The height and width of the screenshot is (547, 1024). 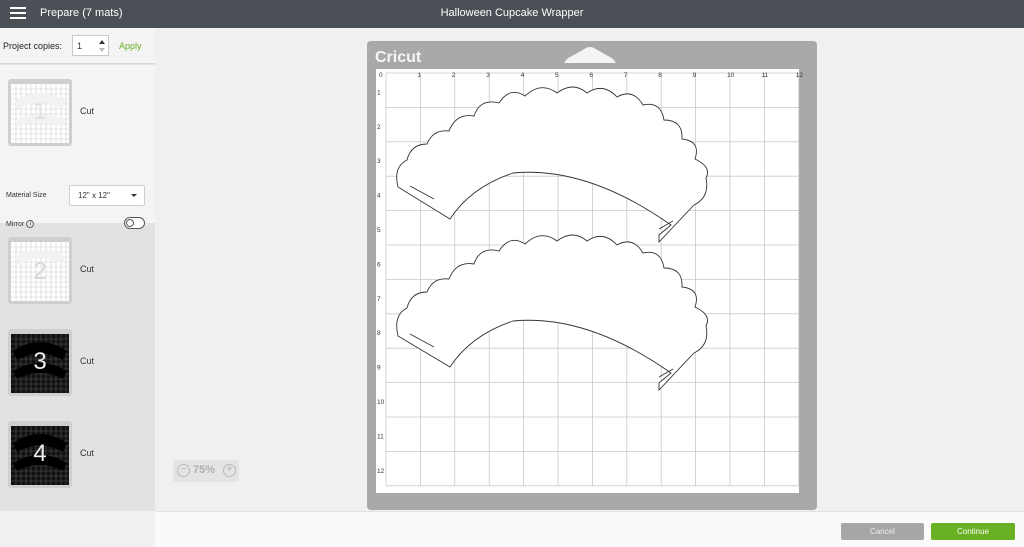 I want to click on ruler-top-label: 12, so click(x=800, y=75).